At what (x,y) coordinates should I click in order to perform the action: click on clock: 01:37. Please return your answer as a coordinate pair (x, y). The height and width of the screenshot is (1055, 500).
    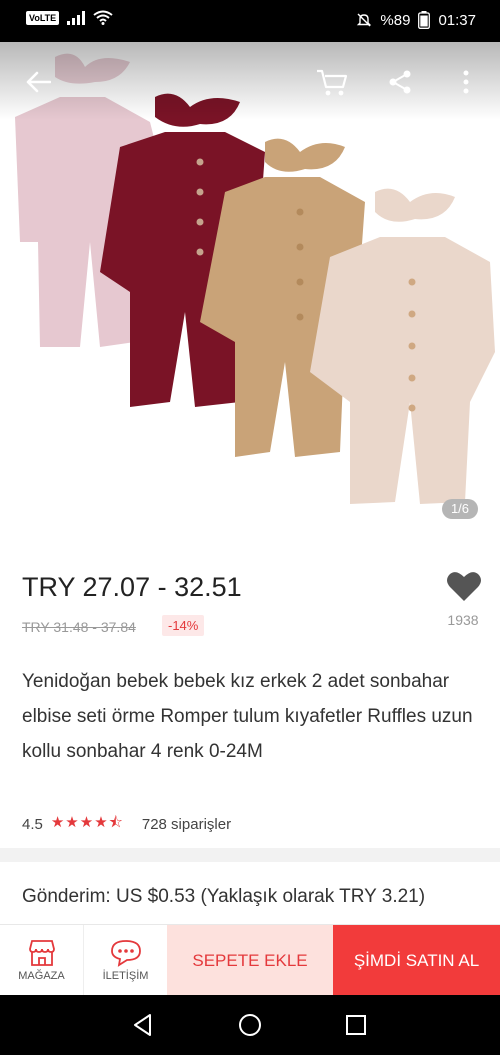
    Looking at the image, I should click on (457, 20).